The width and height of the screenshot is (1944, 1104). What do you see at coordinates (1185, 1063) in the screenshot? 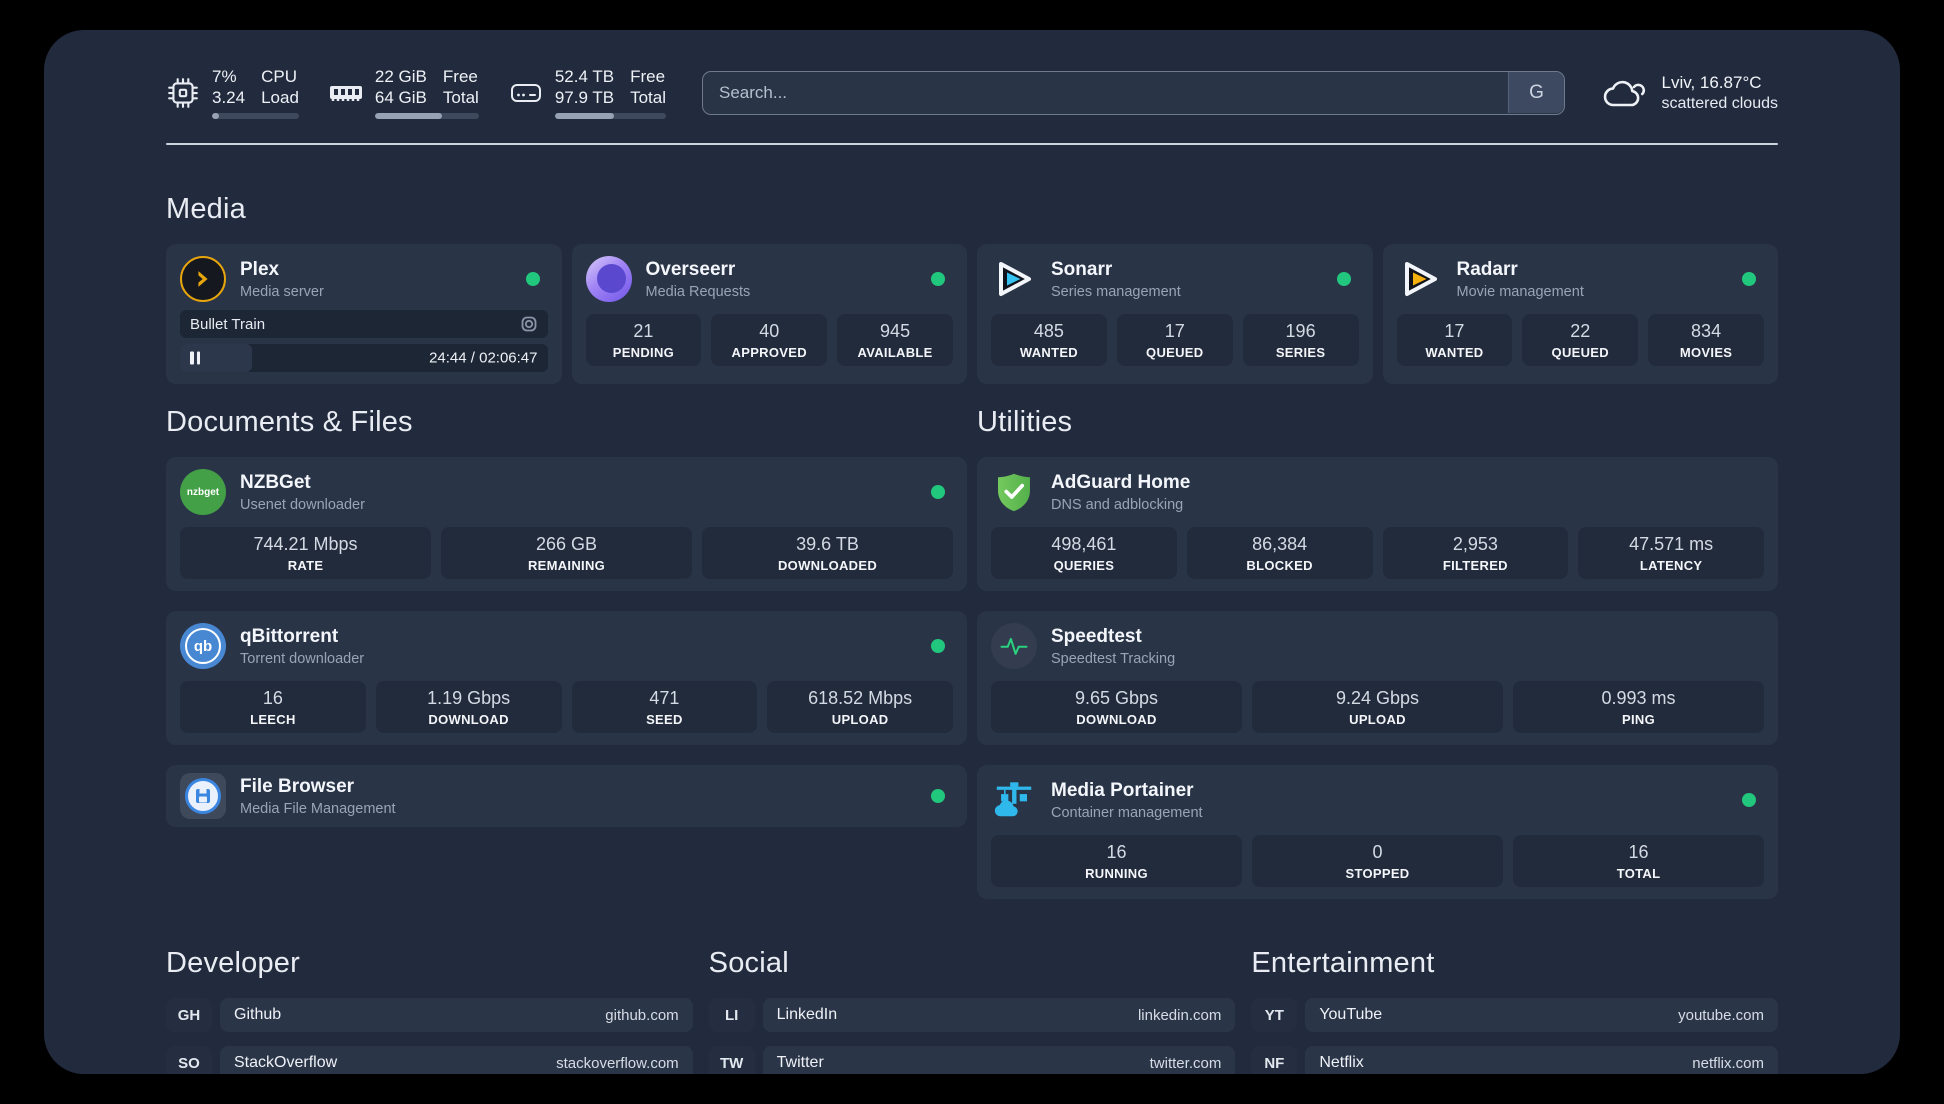
I see `bookmark-url: twitter.com` at bounding box center [1185, 1063].